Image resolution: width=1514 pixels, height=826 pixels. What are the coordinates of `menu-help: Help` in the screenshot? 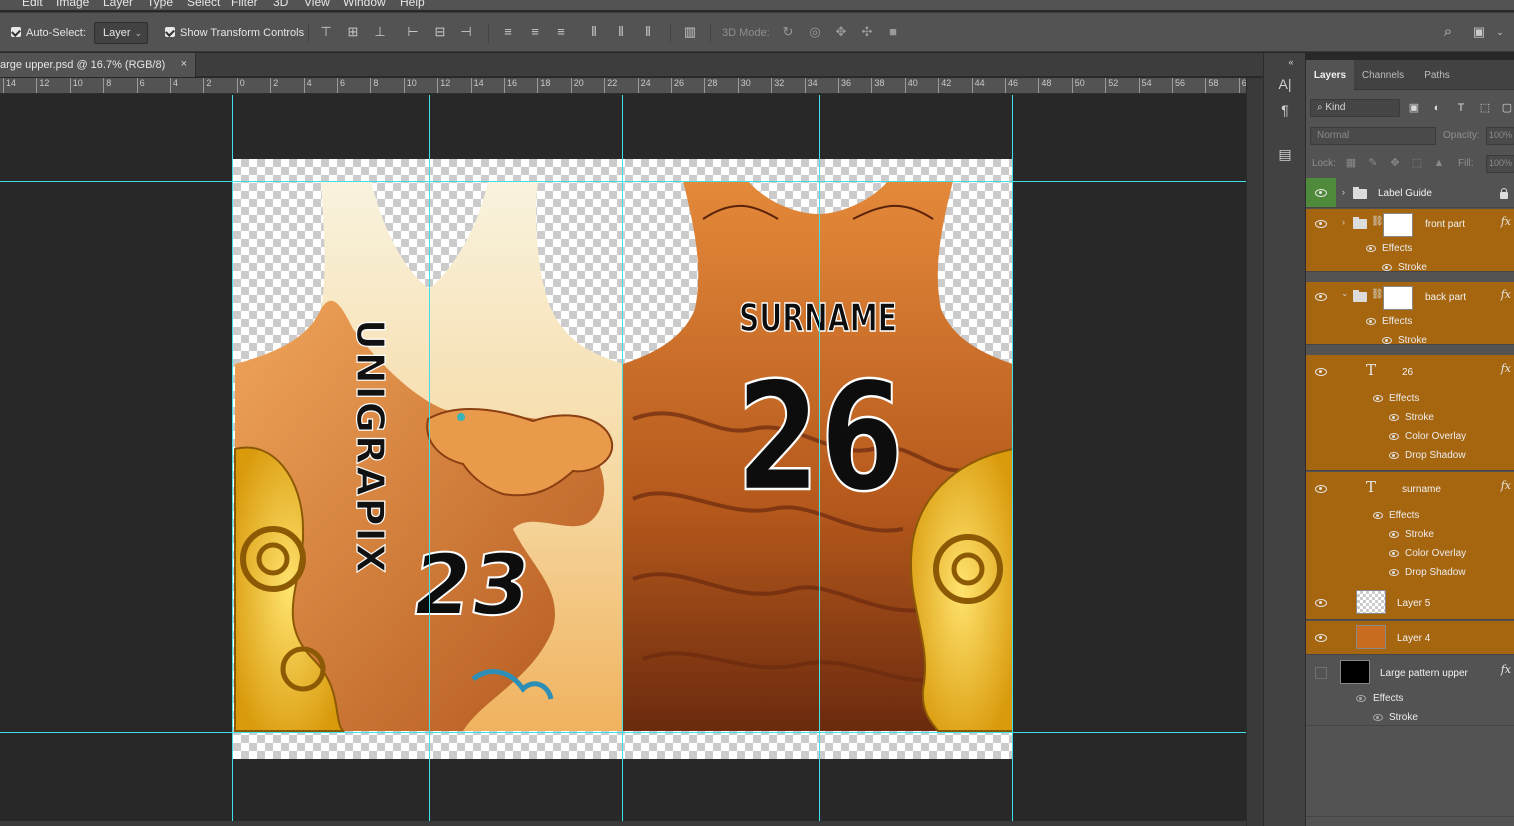 It's located at (412, 4).